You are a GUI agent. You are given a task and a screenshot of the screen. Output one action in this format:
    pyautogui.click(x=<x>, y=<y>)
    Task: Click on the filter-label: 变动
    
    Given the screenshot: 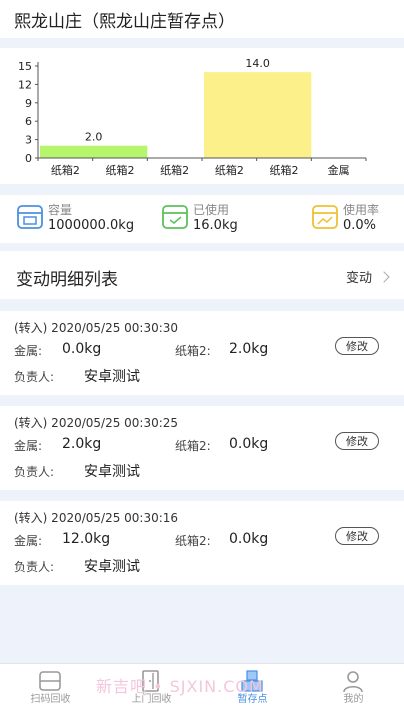 What is the action you would take?
    pyautogui.click(x=358, y=278)
    